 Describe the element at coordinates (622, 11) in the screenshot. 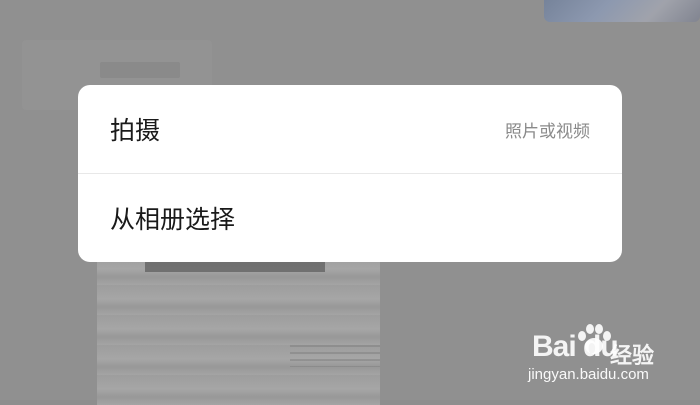

I see `background-image-thumbnail` at that location.